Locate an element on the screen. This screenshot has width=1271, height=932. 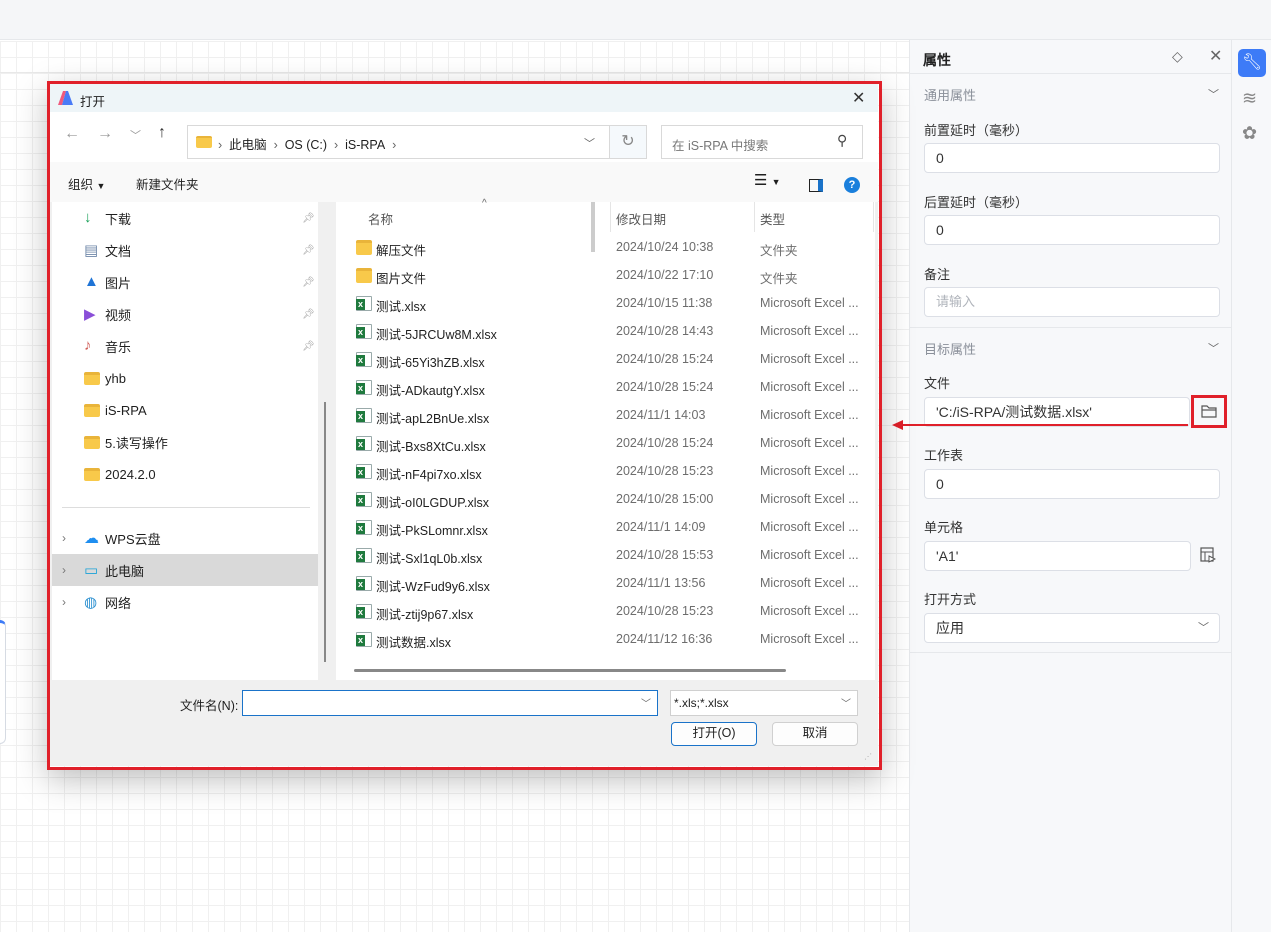
nav-item: ▲ 图片 📌︎ is located at coordinates (185, 282).